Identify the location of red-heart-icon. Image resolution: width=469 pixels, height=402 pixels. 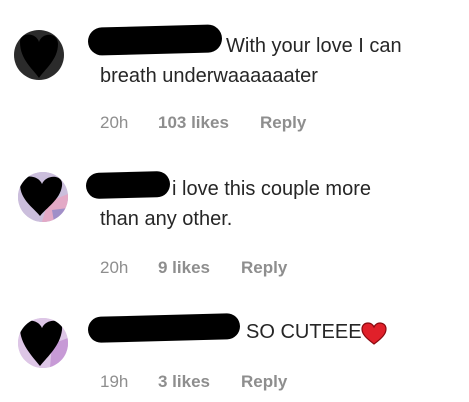
(374, 333).